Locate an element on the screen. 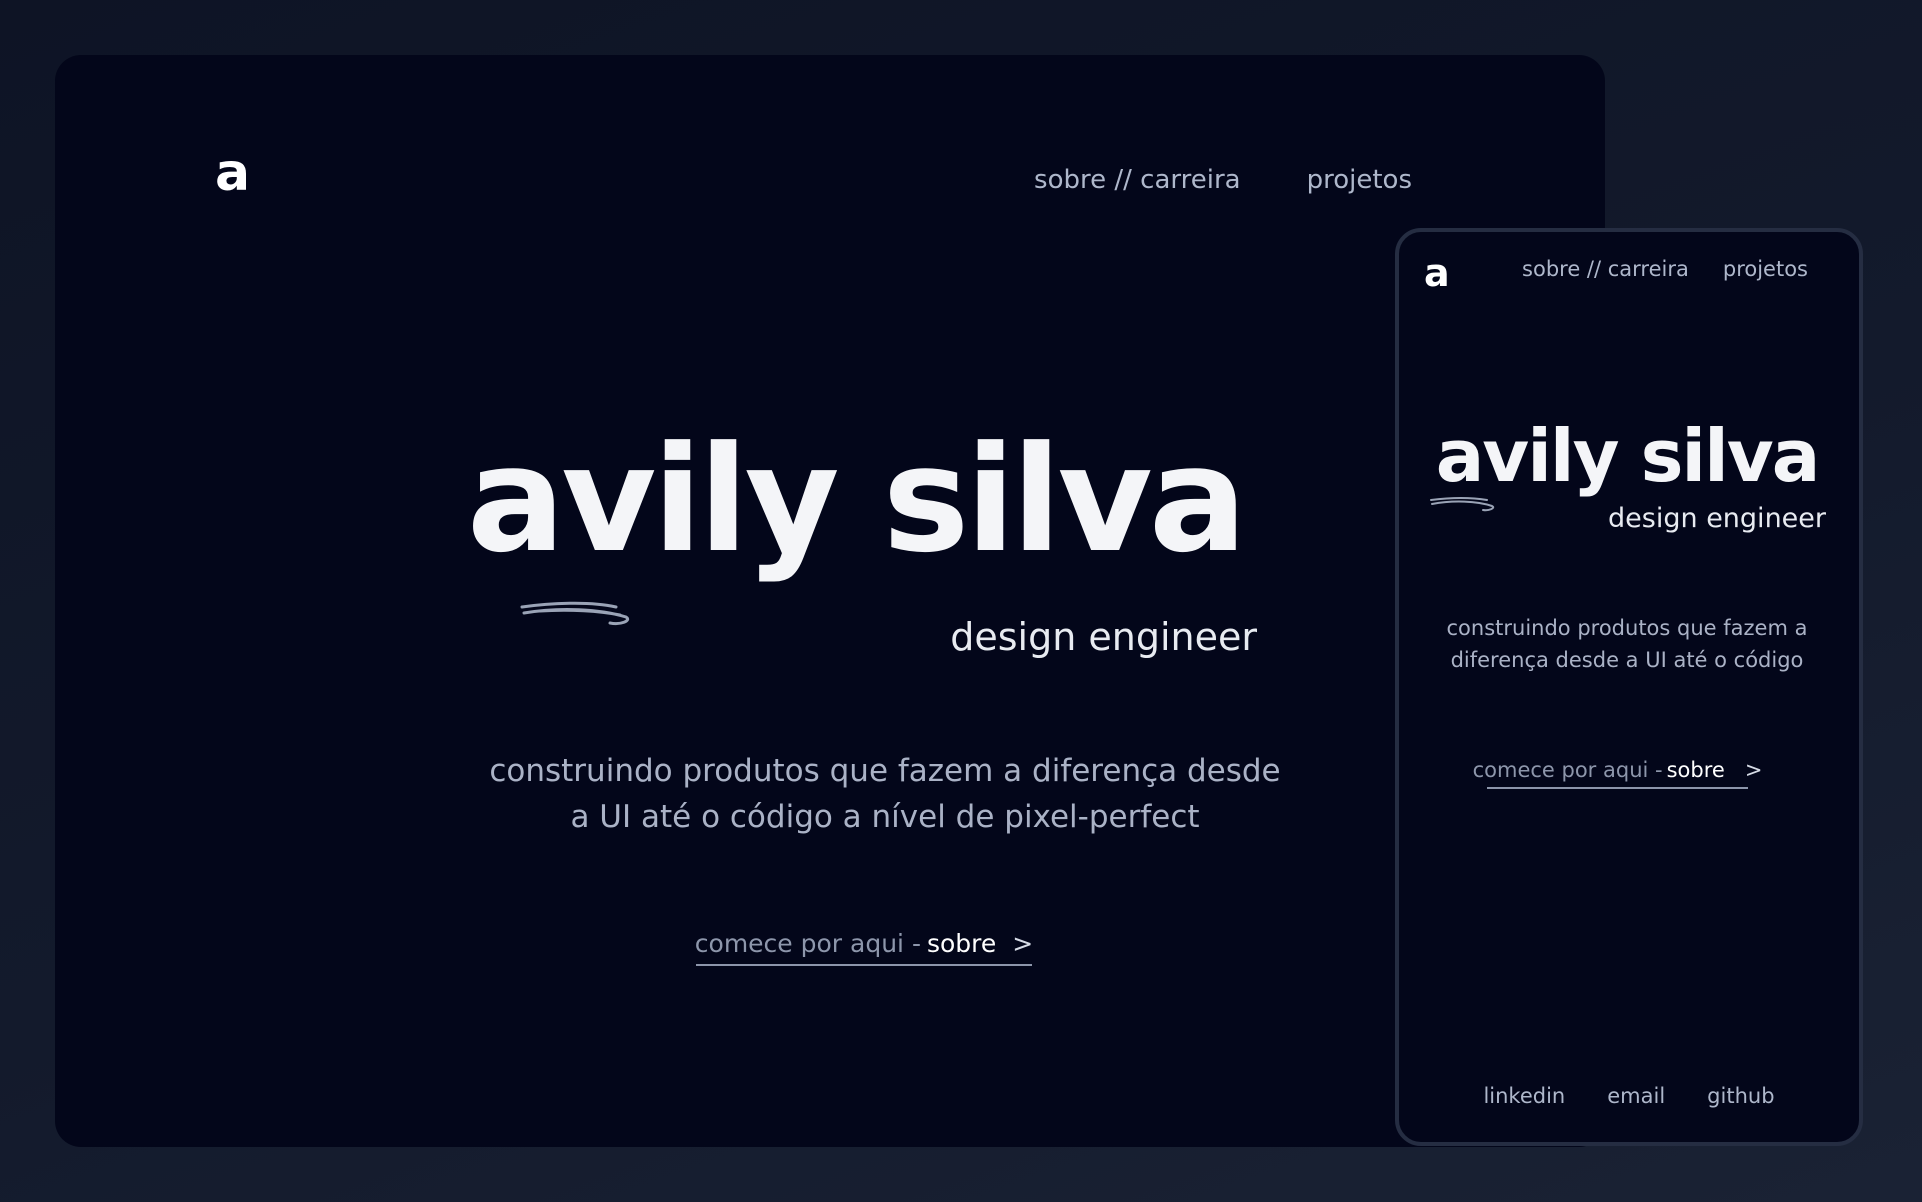 Image resolution: width=1922 pixels, height=1202 pixels. nav-link-sobre-carreira-mobile: sobre // carreira is located at coordinates (1605, 269).